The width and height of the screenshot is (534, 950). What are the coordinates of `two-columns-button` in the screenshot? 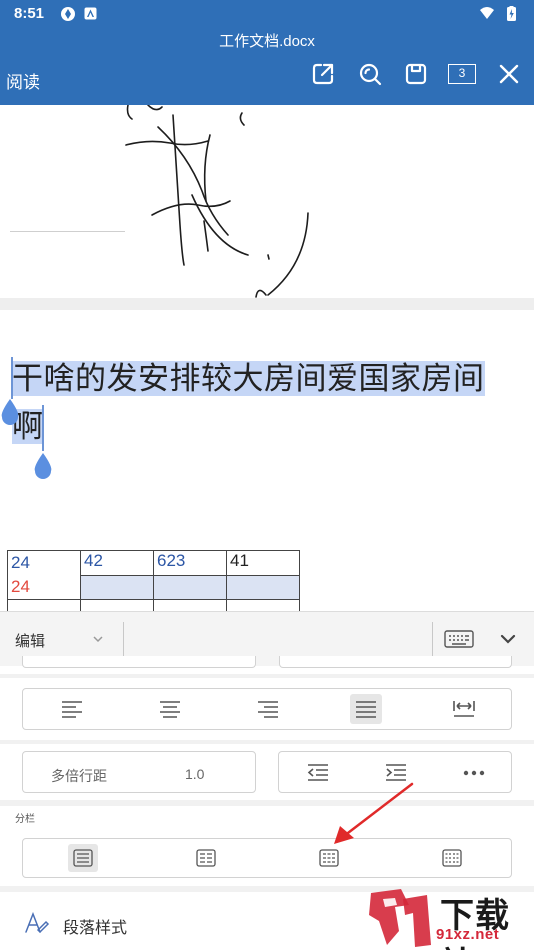 It's located at (206, 858).